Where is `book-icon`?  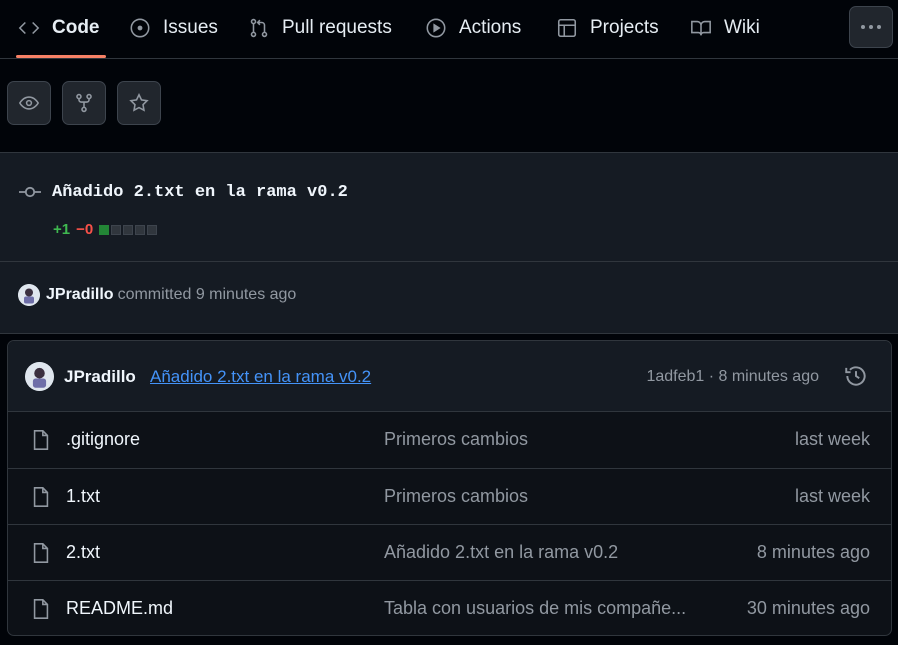 book-icon is located at coordinates (701, 28).